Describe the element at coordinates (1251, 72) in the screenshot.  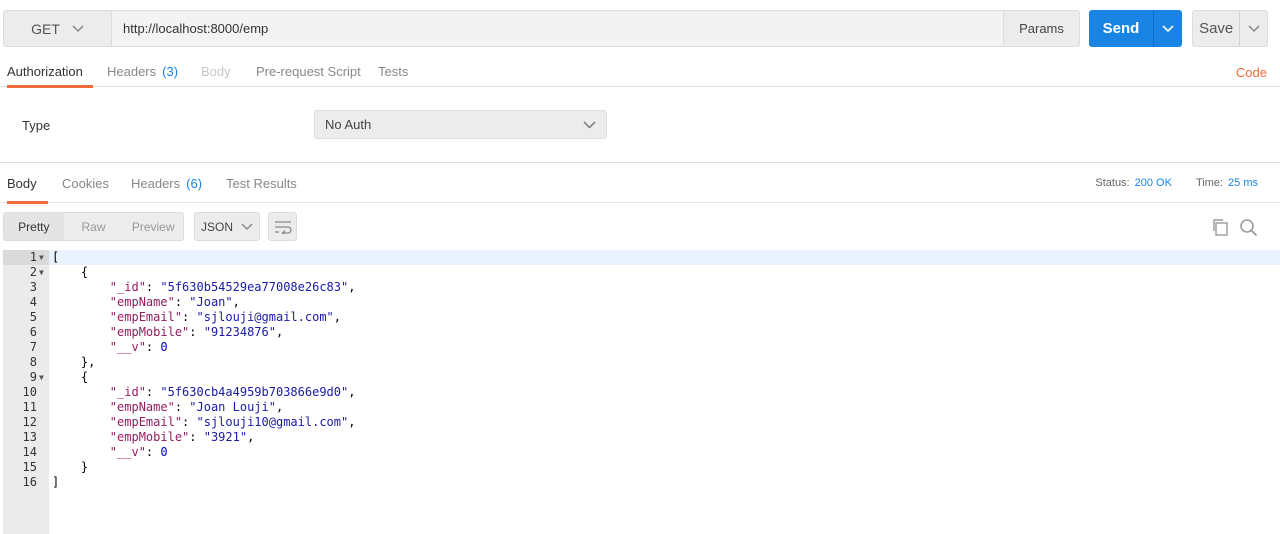
I see `code-link: Code` at that location.